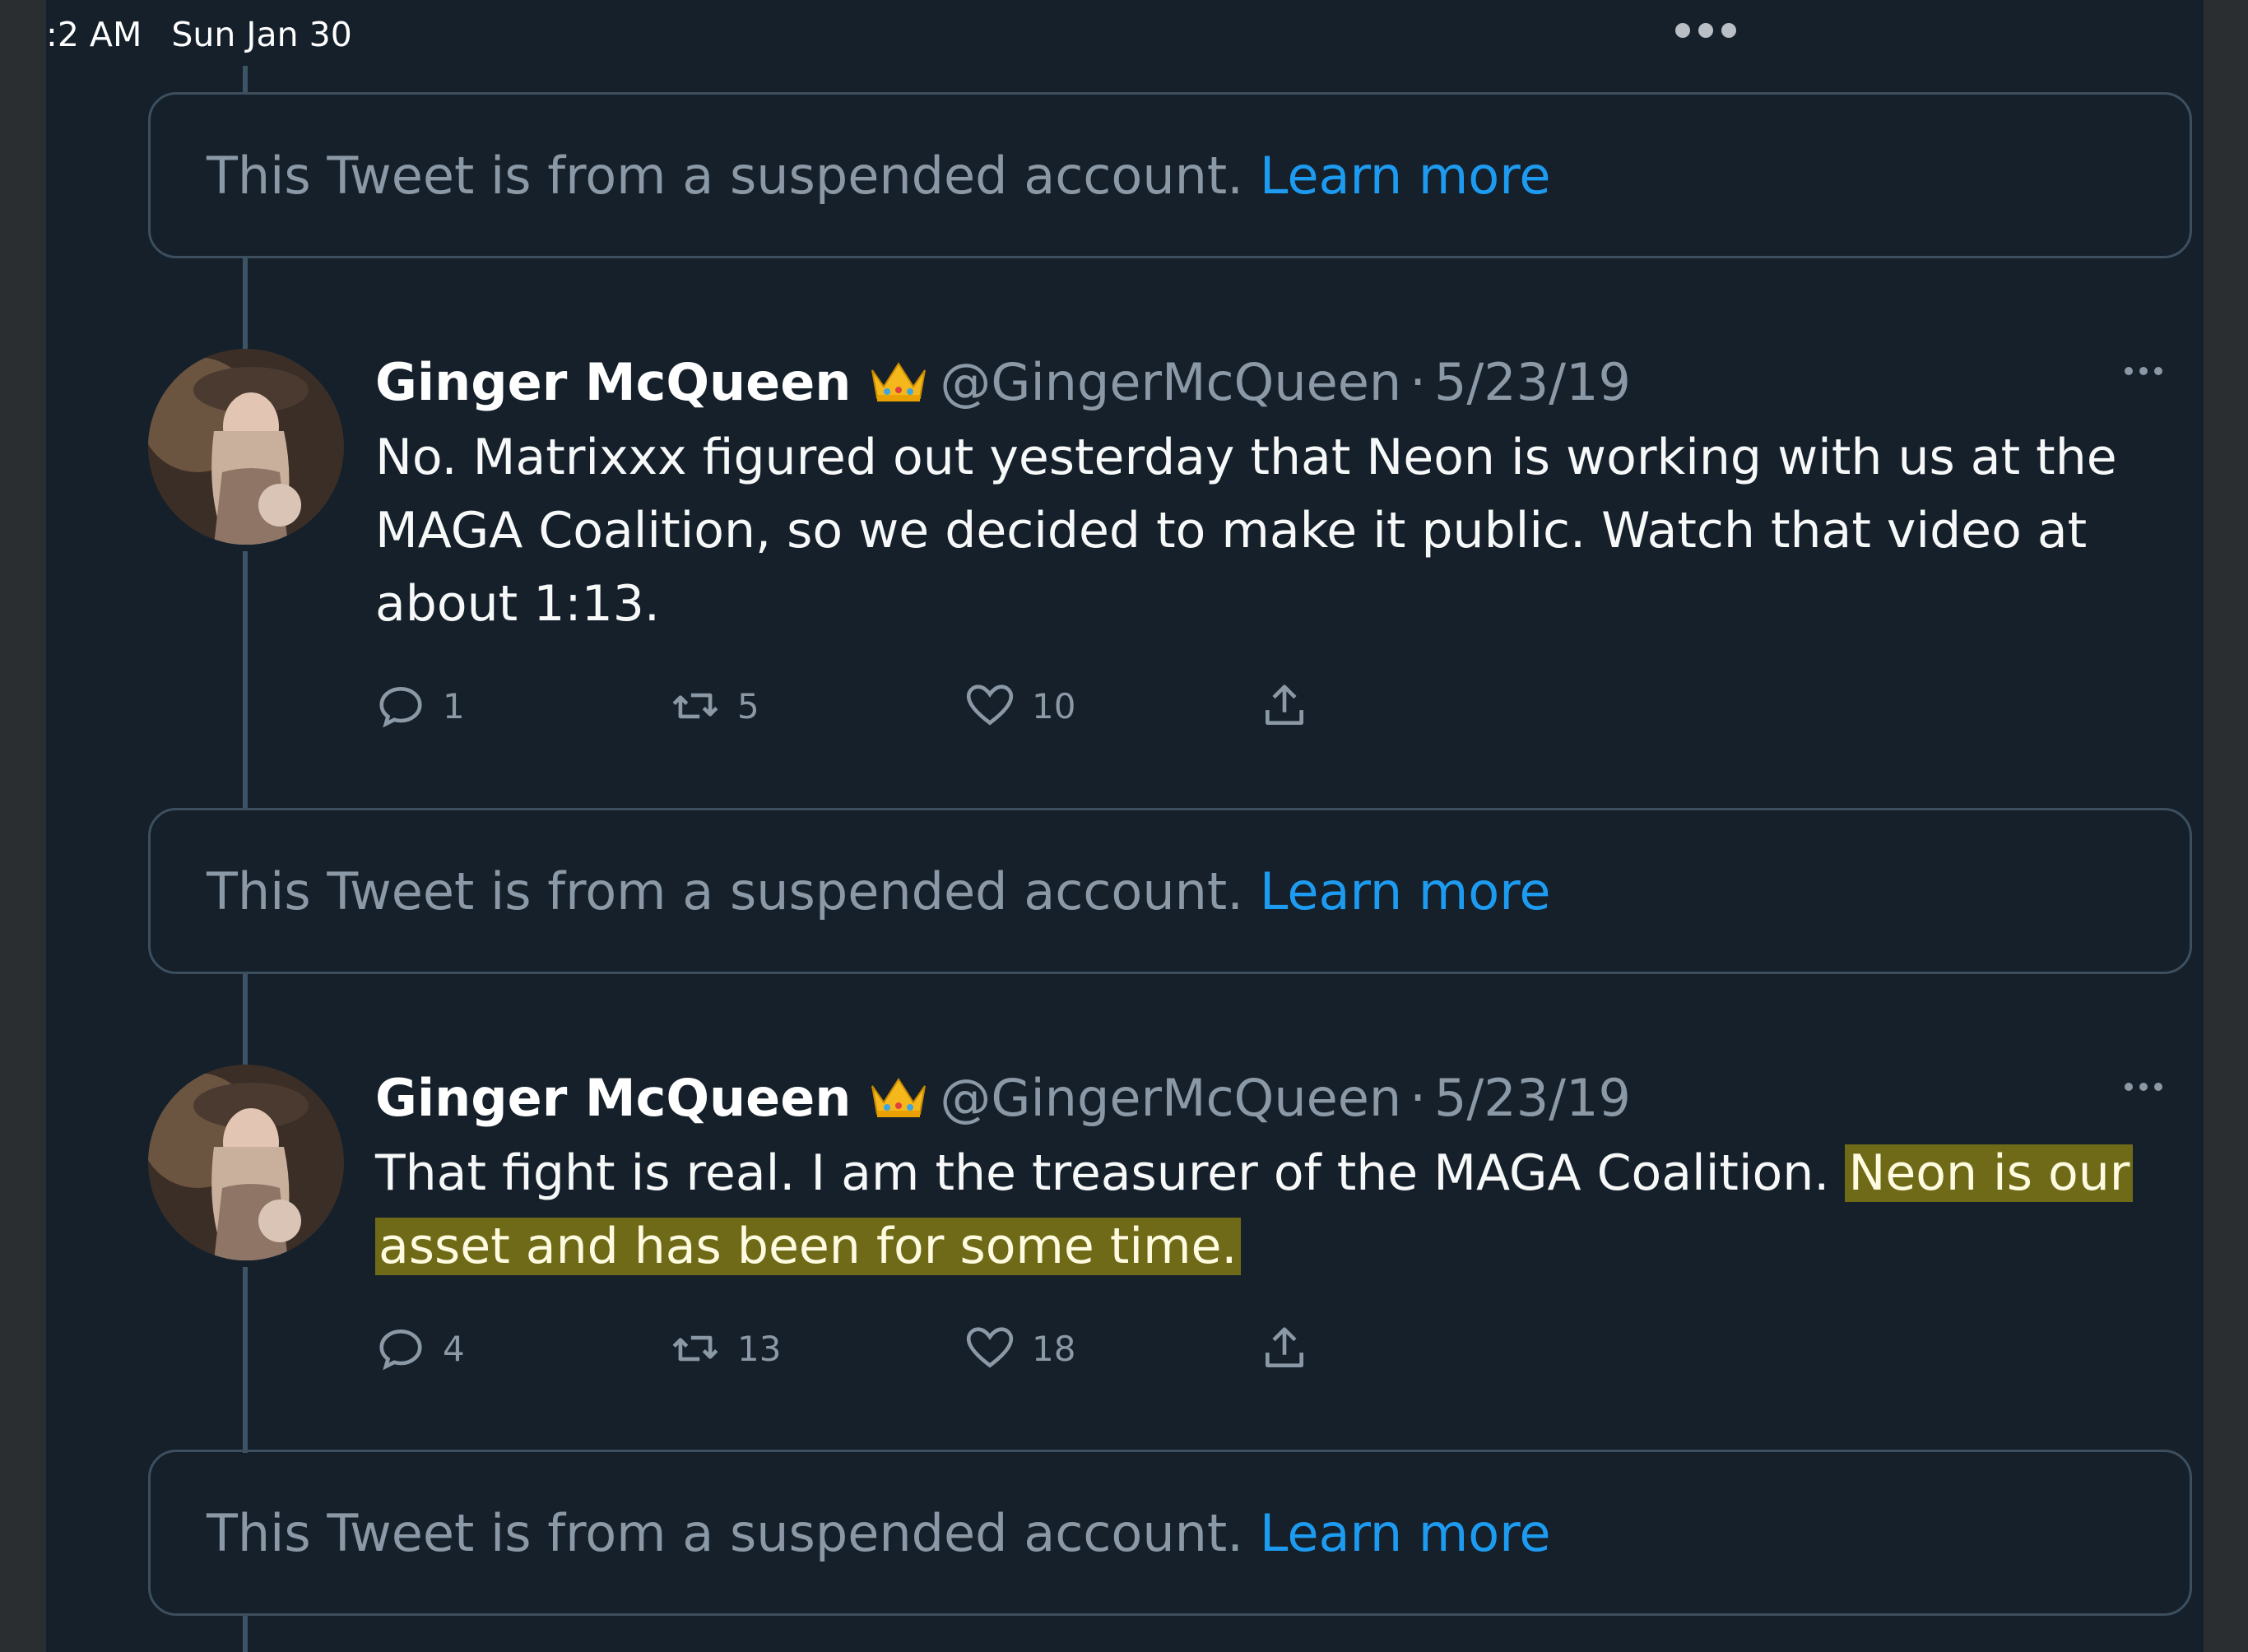  I want to click on like-count: 18, so click(1054, 1348).